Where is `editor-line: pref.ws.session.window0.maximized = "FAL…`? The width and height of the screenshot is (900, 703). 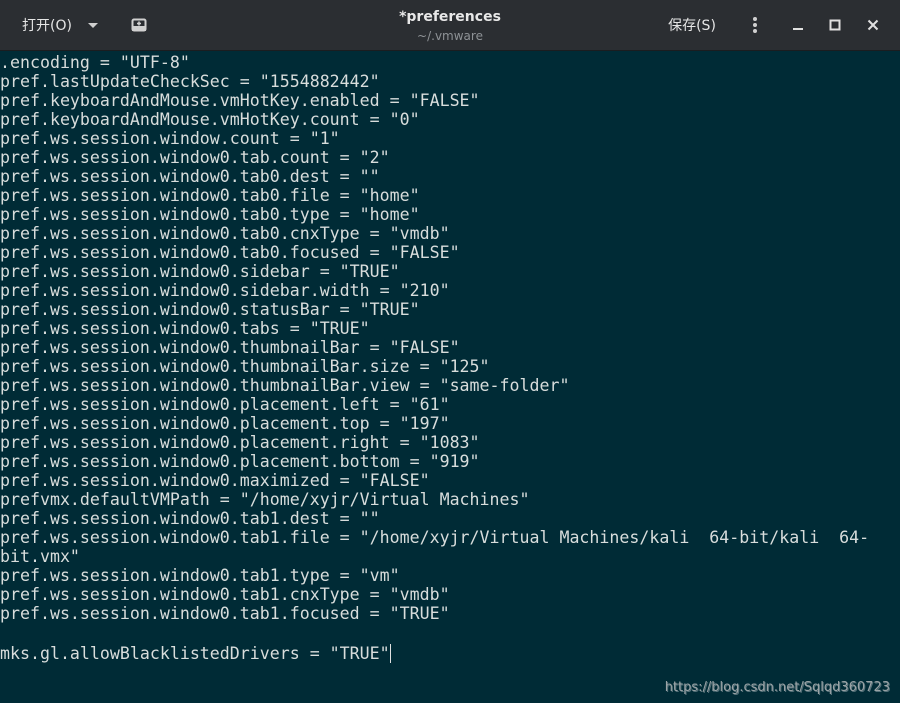
editor-line: pref.ws.session.window0.maximized = "FAL… is located at coordinates (215, 480).